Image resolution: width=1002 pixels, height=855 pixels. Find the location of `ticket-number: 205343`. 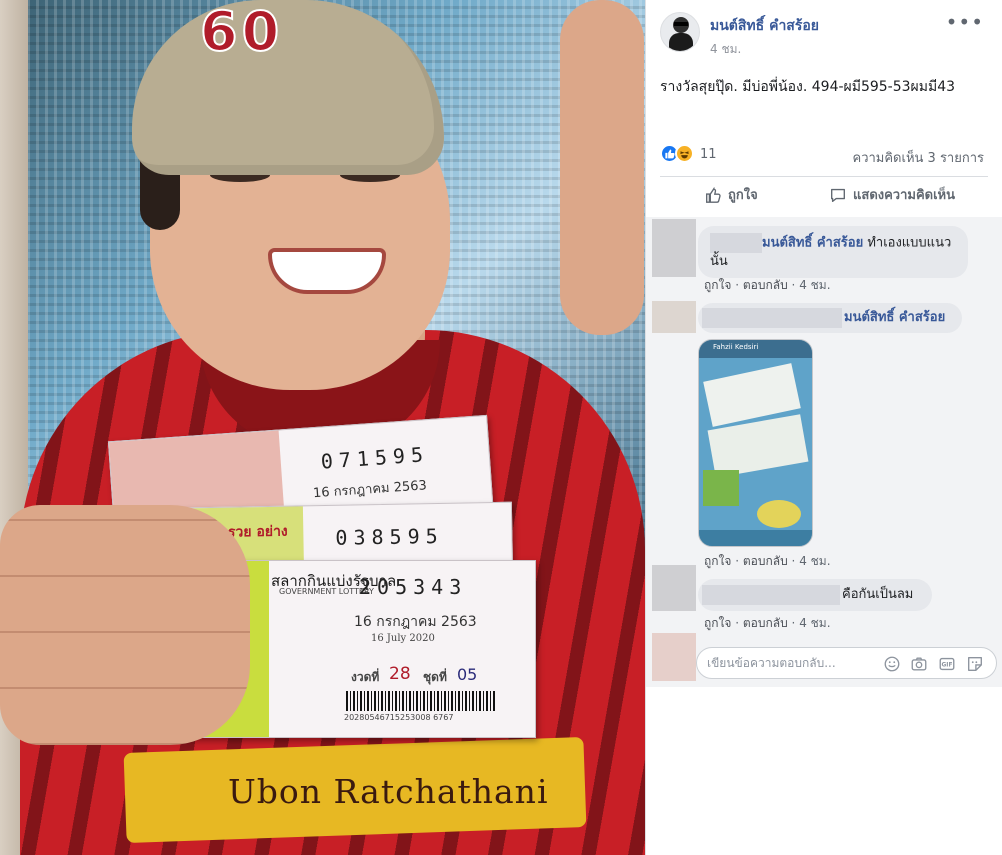

ticket-number: 205343 is located at coordinates (413, 587).